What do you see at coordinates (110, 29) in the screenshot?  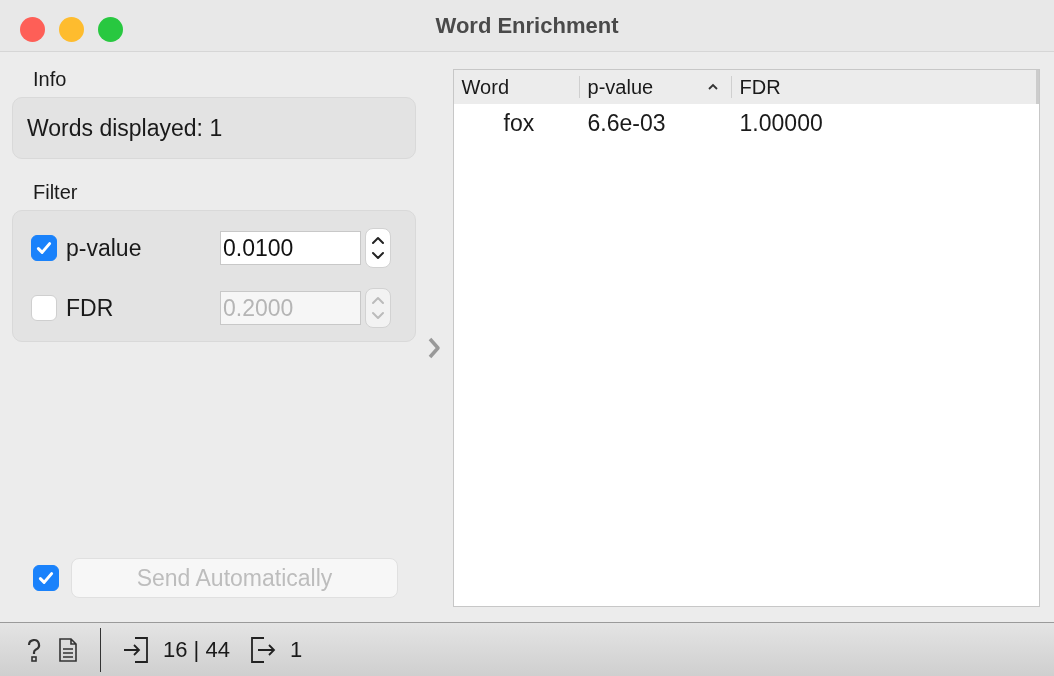 I see `zoom-button` at bounding box center [110, 29].